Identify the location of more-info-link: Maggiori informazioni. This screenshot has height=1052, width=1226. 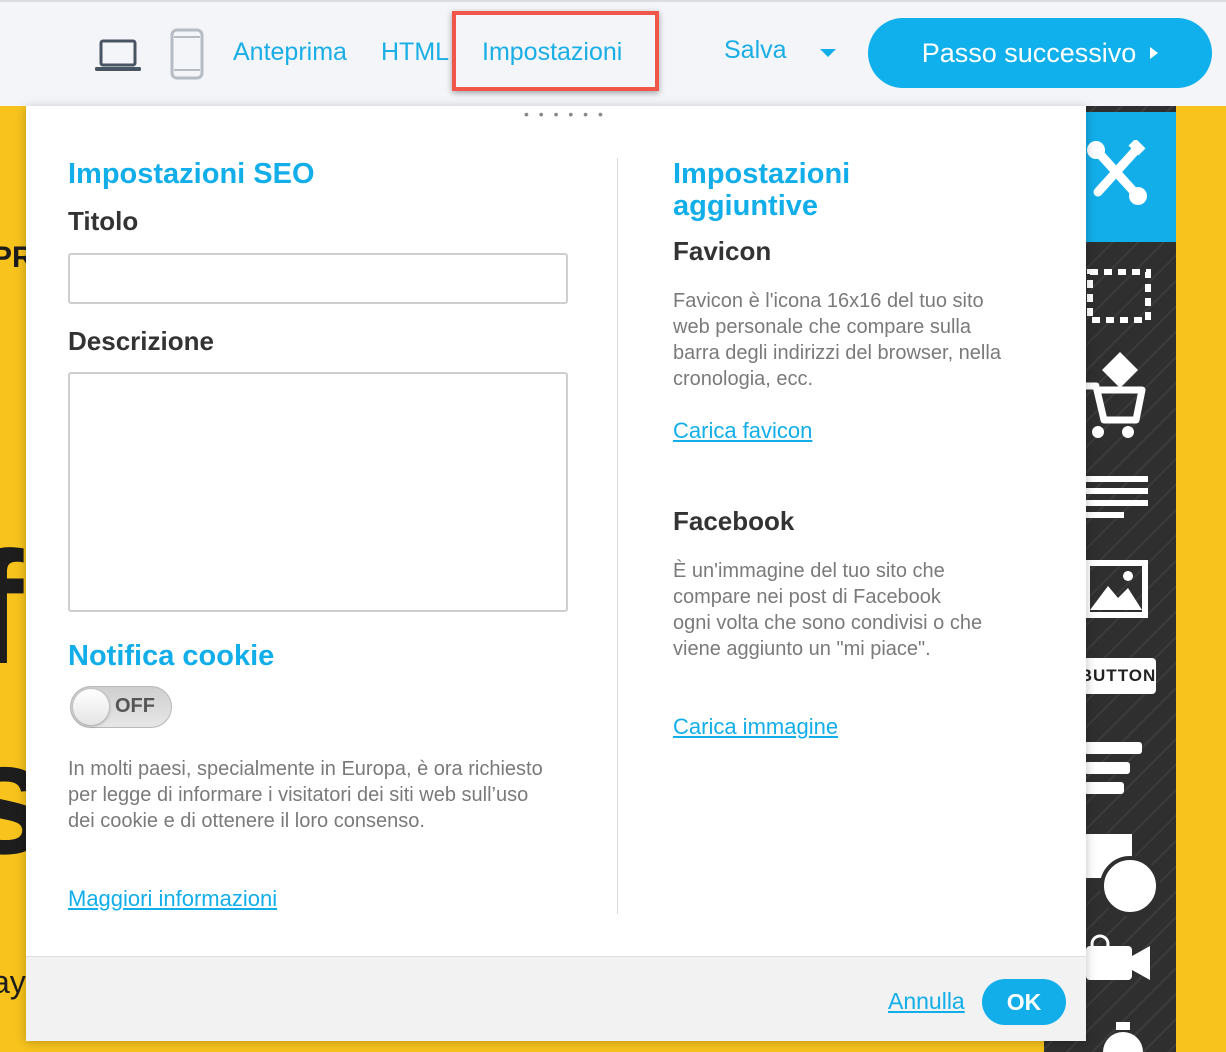
(172, 899).